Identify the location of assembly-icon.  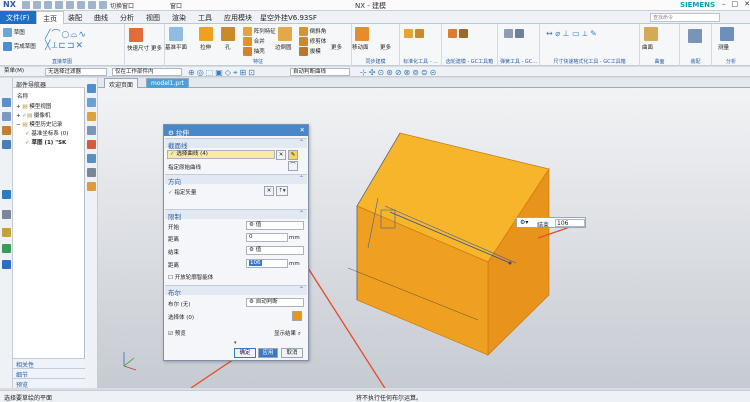
(695, 36).